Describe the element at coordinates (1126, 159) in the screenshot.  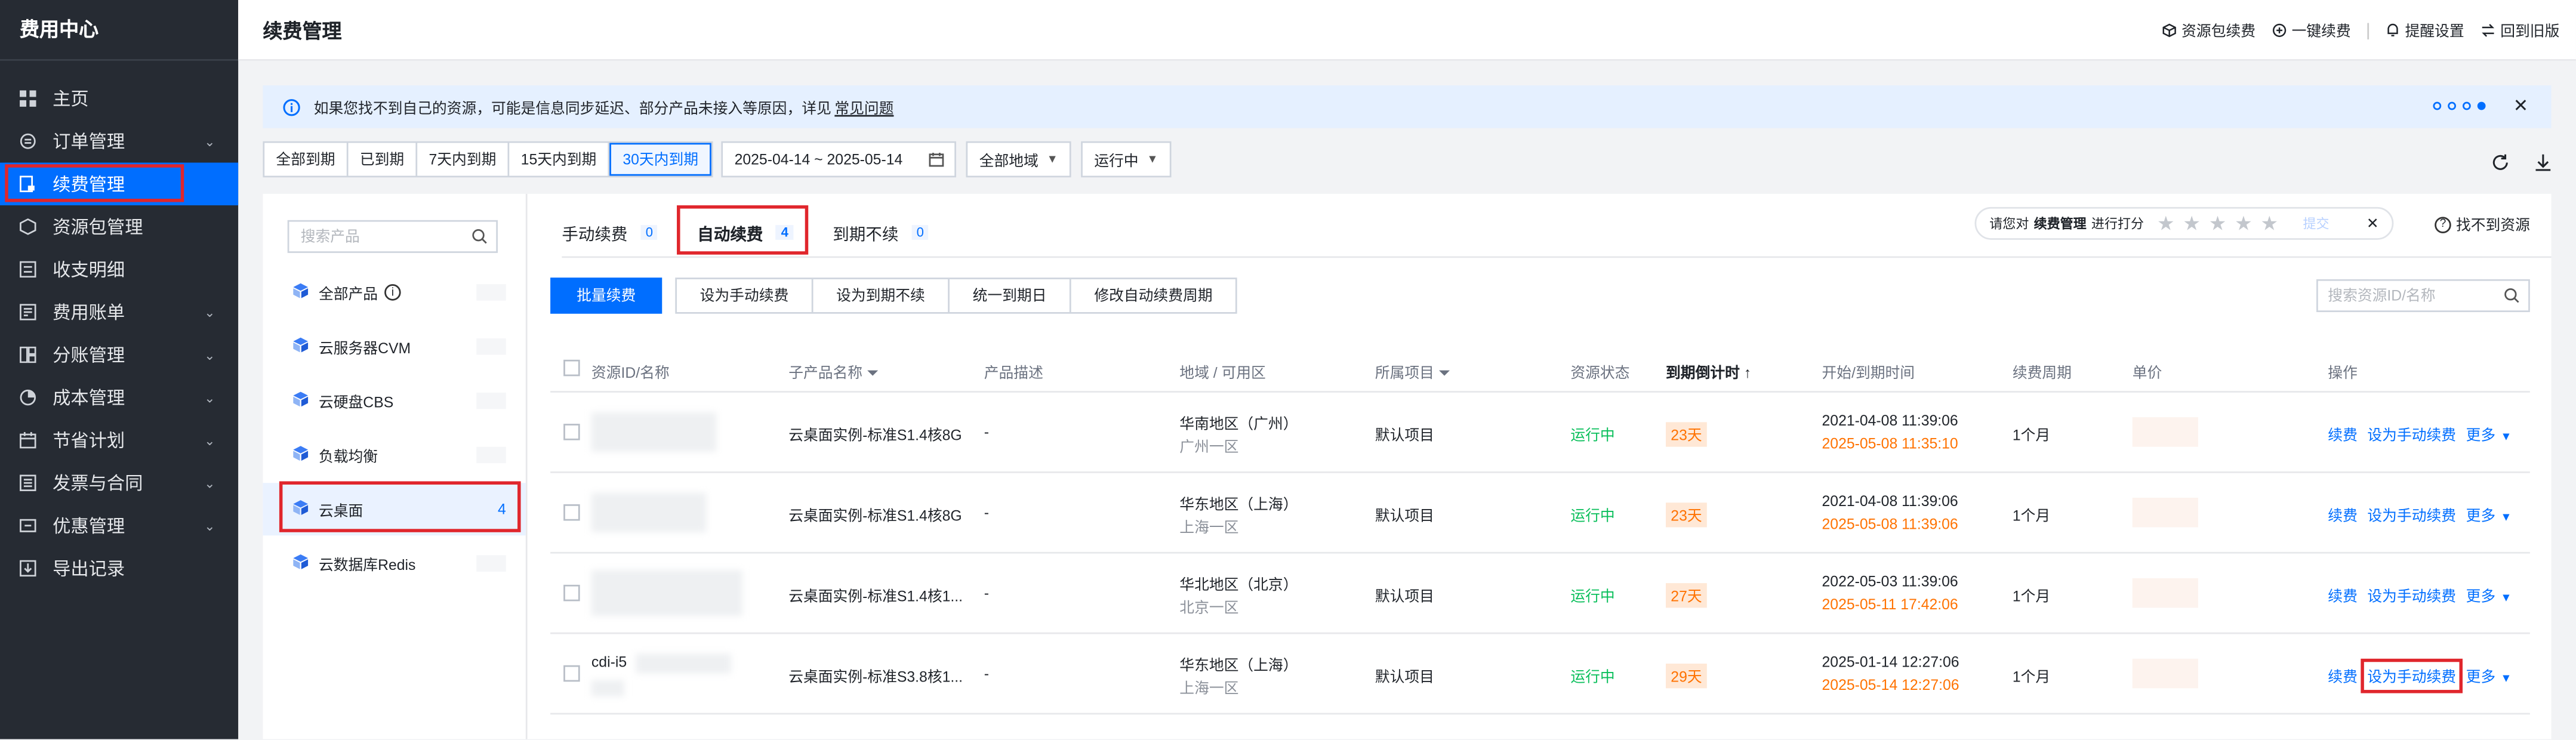
I see `status-select: 运行中 ▼` at that location.